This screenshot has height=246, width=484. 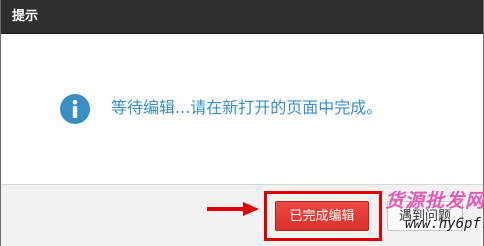 What do you see at coordinates (322, 216) in the screenshot?
I see `done-editing-button: 已完成编辑` at bounding box center [322, 216].